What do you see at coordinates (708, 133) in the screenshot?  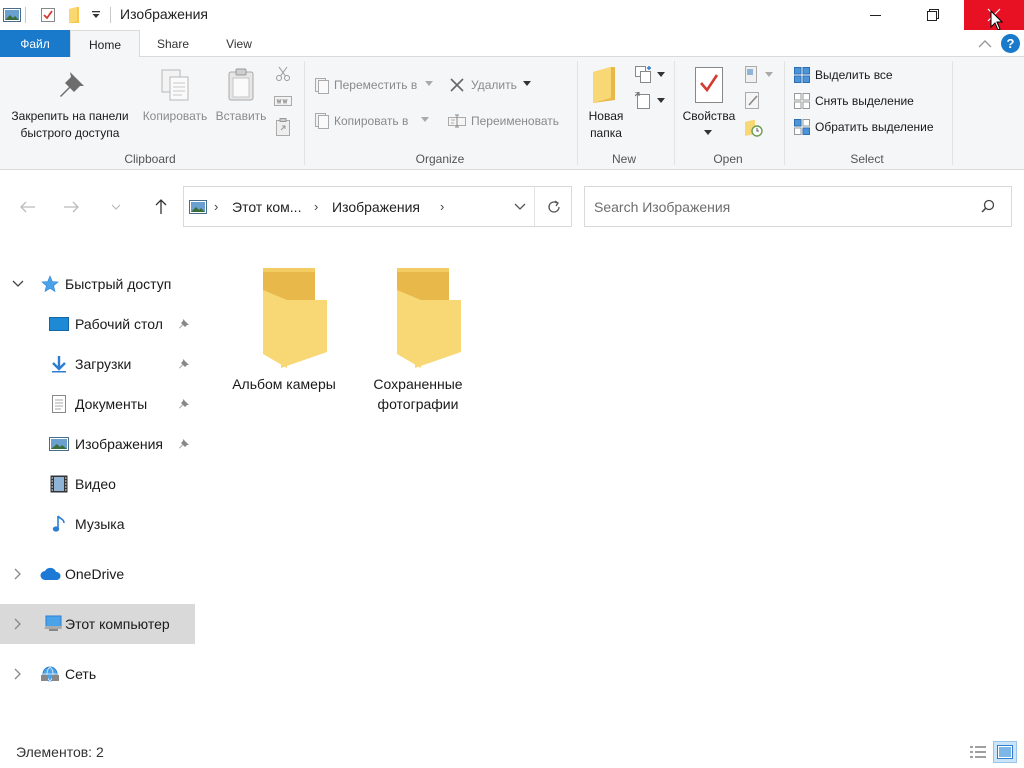 I see `properties-dropdown-icon` at bounding box center [708, 133].